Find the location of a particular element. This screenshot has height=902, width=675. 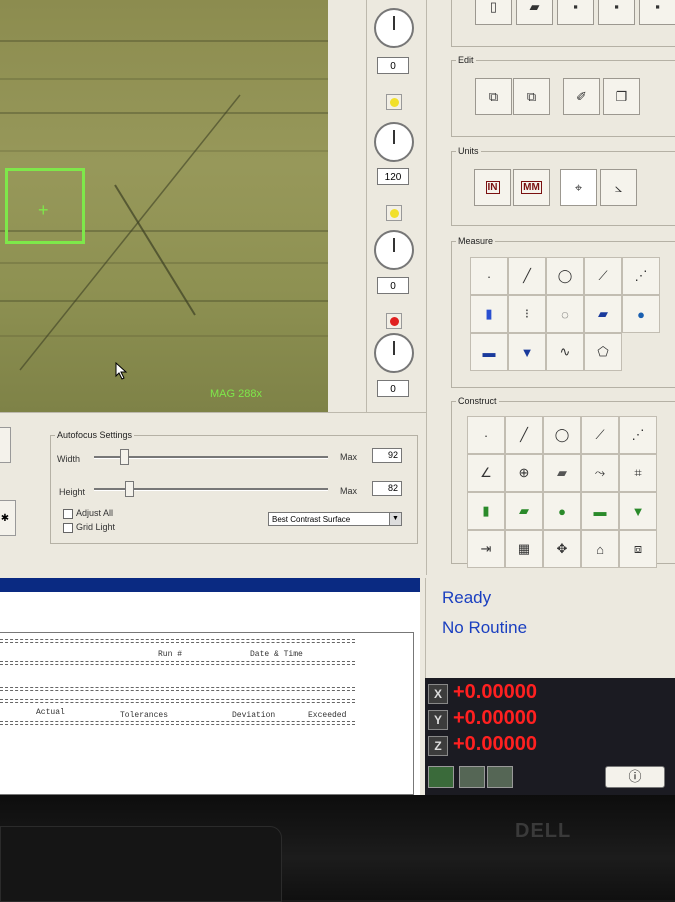

measure-sphere-icon: ● is located at coordinates (641, 314).